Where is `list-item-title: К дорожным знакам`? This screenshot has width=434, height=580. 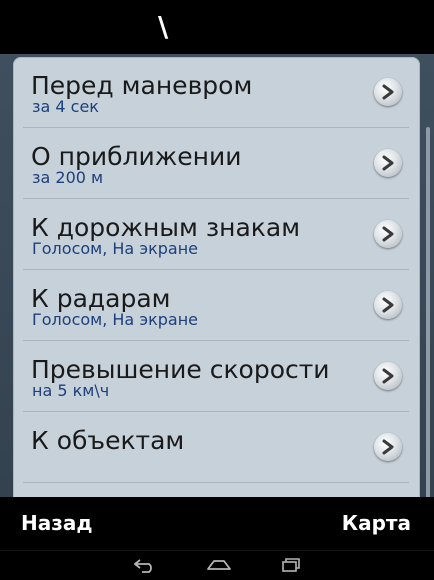 list-item-title: К дорожным знакам is located at coordinates (166, 227).